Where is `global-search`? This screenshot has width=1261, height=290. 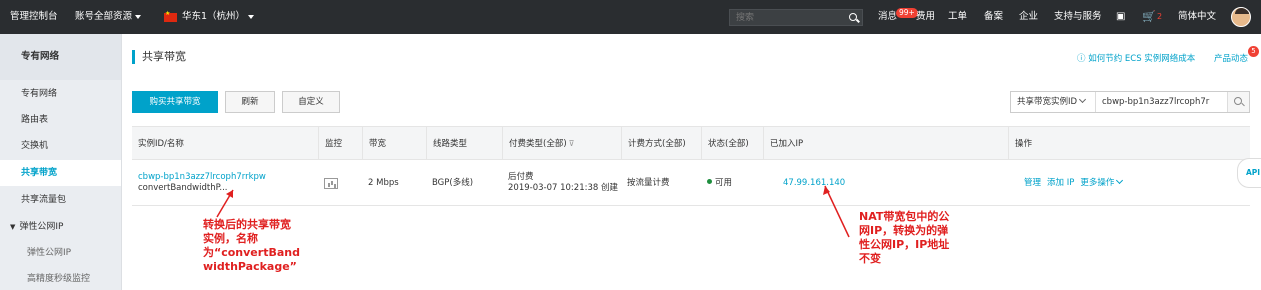 global-search is located at coordinates (796, 17).